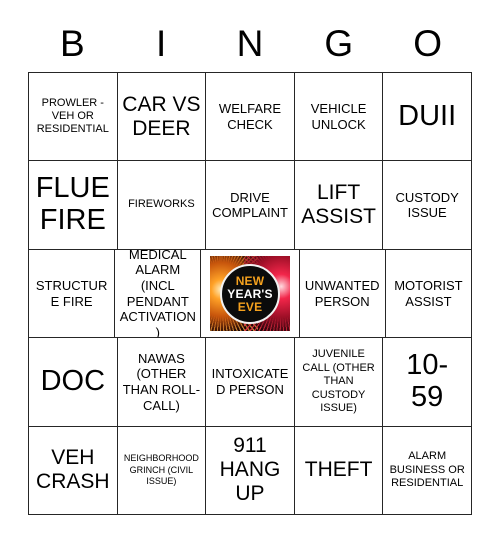 Image resolution: width=500 pixels, height=544 pixels. I want to click on header-letter-n: N, so click(250, 43).